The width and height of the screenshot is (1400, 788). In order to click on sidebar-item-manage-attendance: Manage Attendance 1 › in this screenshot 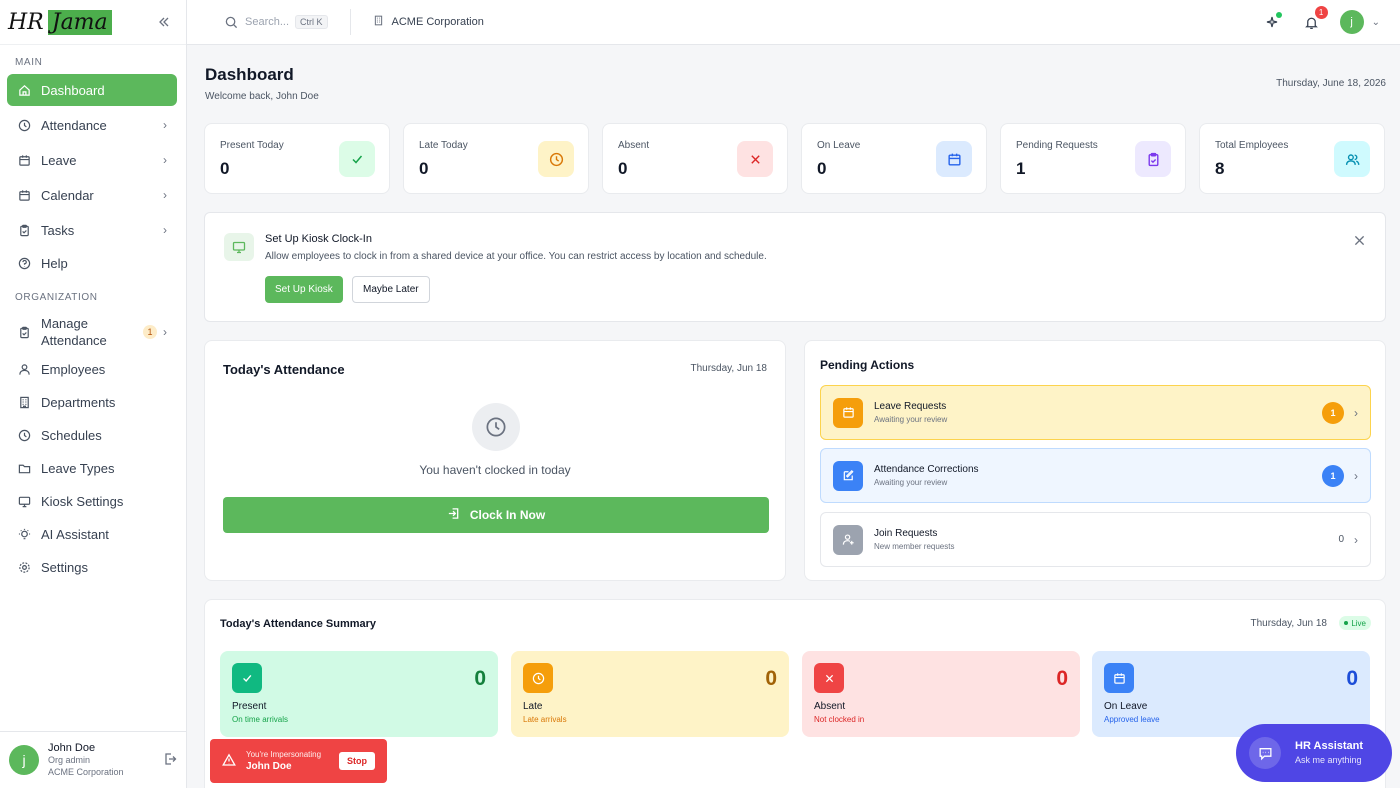, I will do `click(92, 332)`.